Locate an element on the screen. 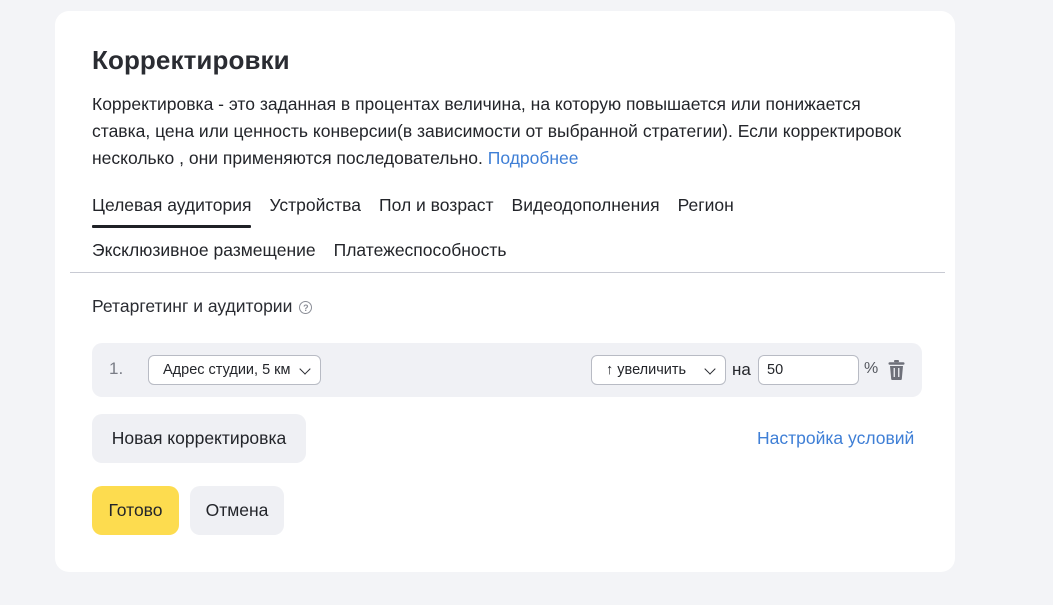 Image resolution: width=1053 pixels, height=605 pixels. percent-sign: % is located at coordinates (871, 368).